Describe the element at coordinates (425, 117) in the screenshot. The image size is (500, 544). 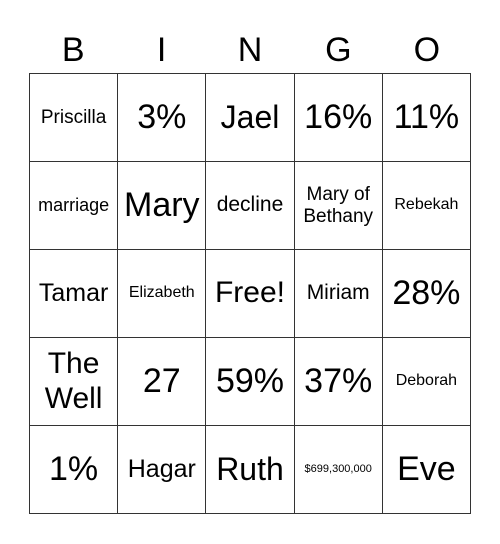
I see `bingo-cell: 11%` at that location.